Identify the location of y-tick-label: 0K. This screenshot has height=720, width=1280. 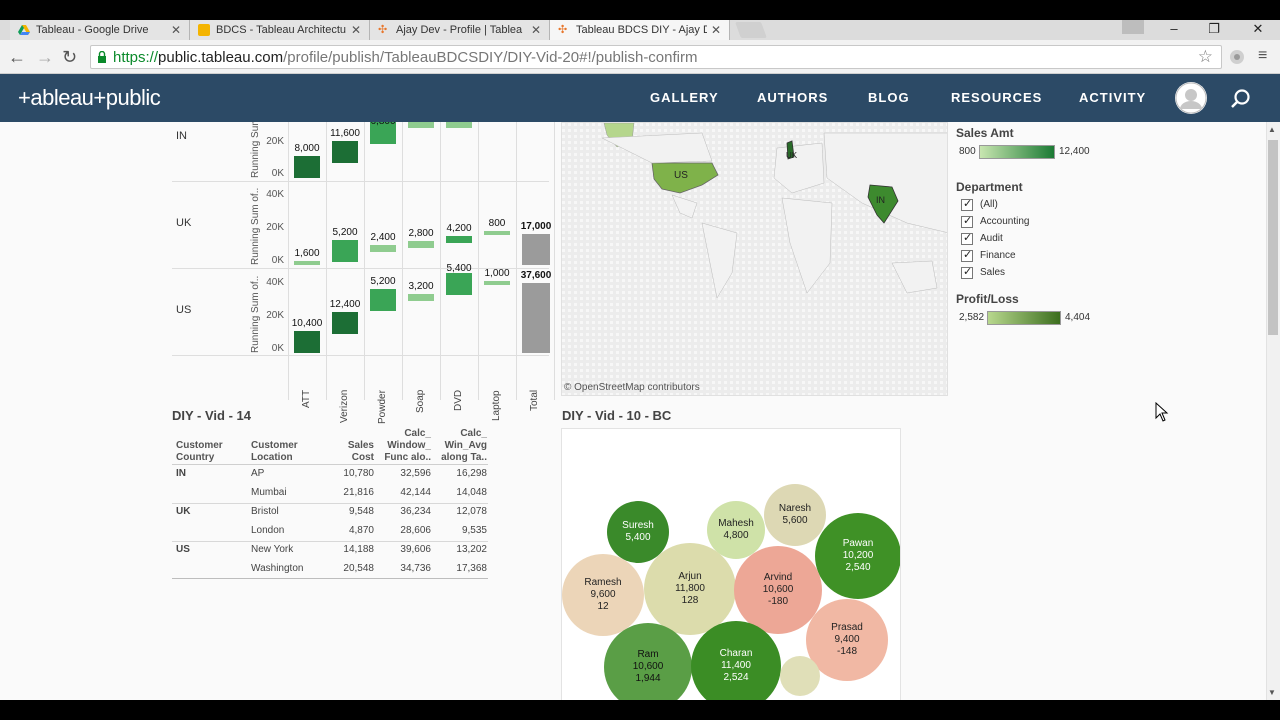
(277, 348).